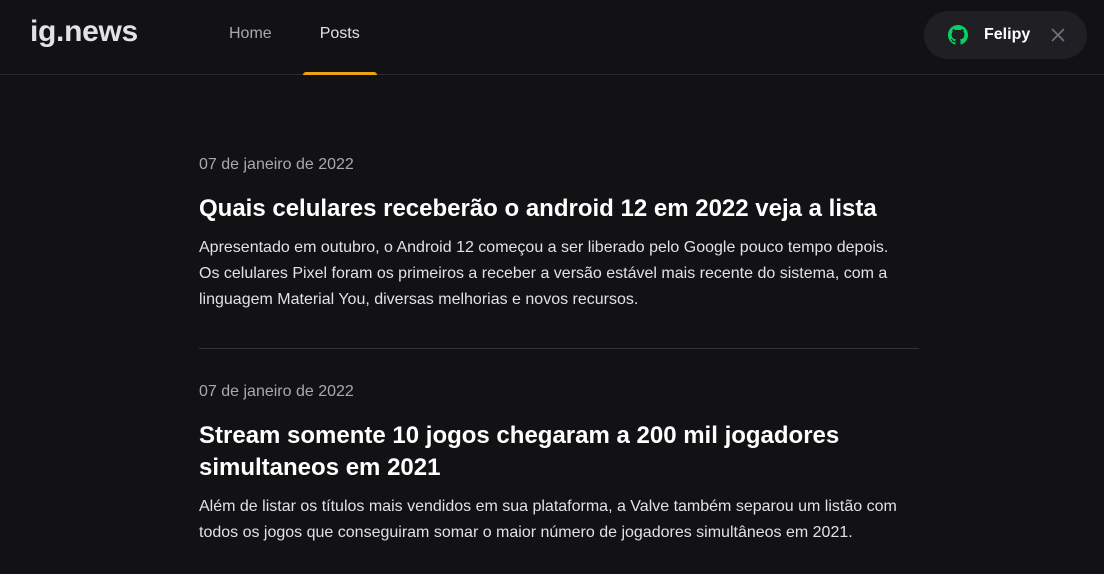  What do you see at coordinates (84, 32) in the screenshot?
I see `site-logo: ig.news` at bounding box center [84, 32].